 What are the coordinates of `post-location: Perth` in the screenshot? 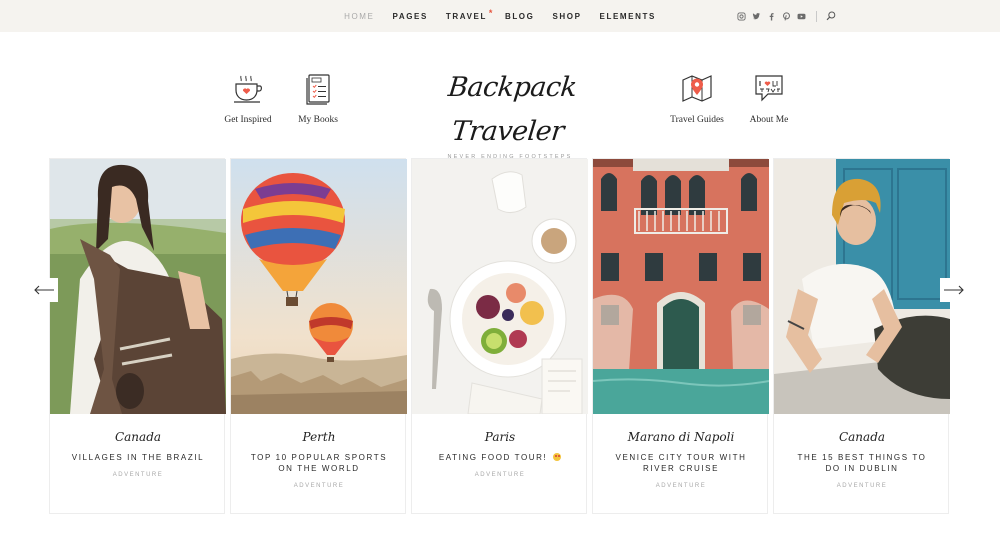 It's located at (319, 438).